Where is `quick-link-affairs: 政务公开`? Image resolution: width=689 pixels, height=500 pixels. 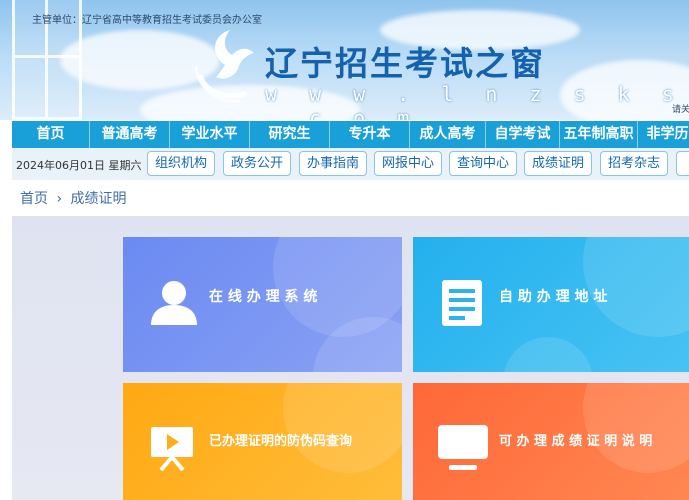
quick-link-affairs: 政务公开 is located at coordinates (257, 163).